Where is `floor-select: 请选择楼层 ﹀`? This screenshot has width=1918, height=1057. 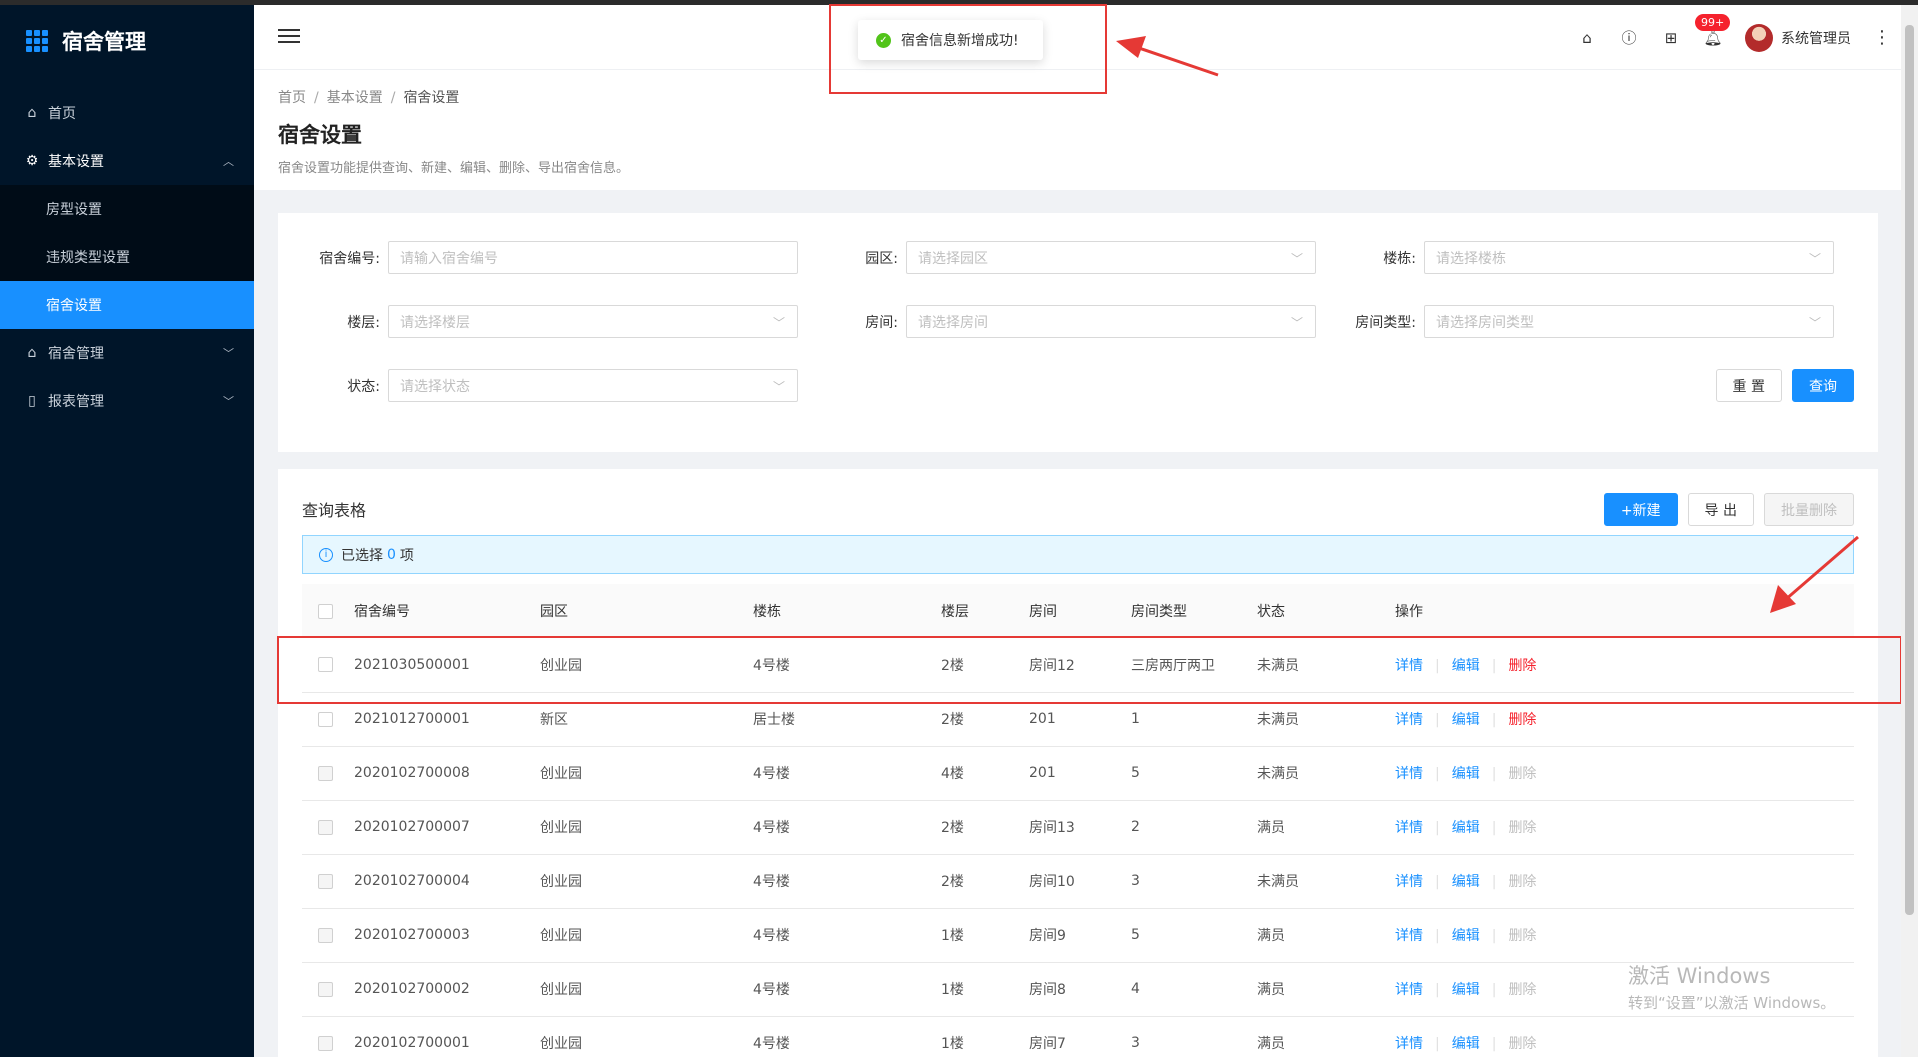 floor-select: 请选择楼层 ﹀ is located at coordinates (593, 321).